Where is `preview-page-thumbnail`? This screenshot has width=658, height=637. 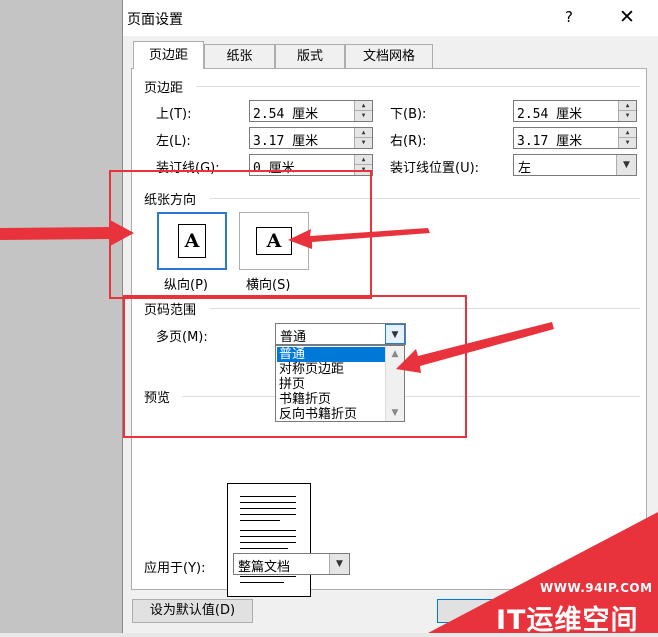 preview-page-thumbnail is located at coordinates (269, 540).